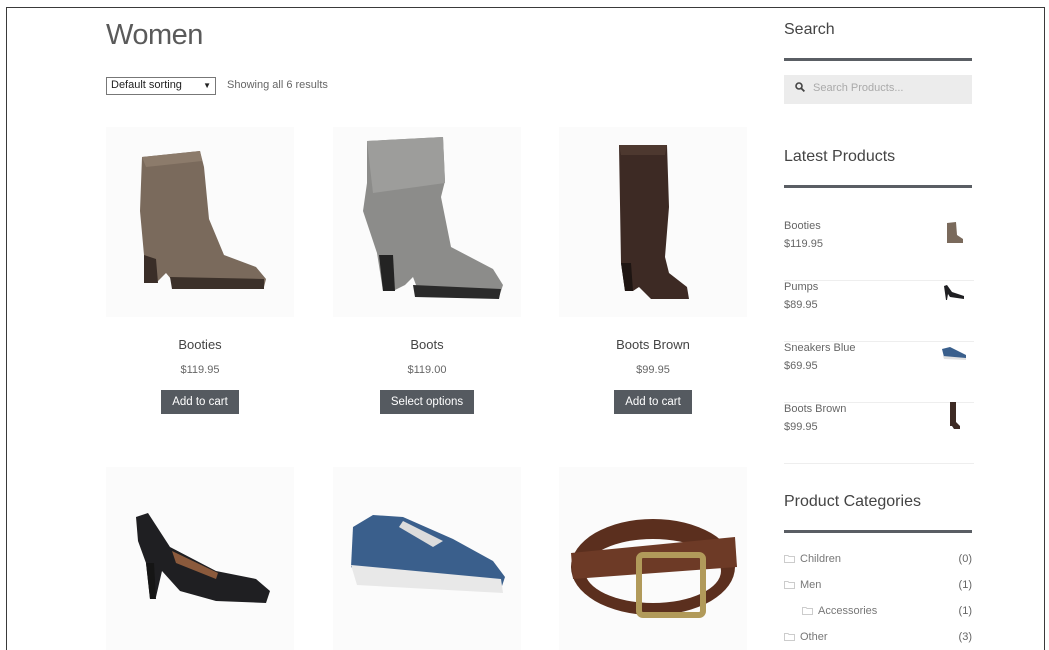  What do you see at coordinates (878, 186) in the screenshot?
I see `latest-products-rule` at bounding box center [878, 186].